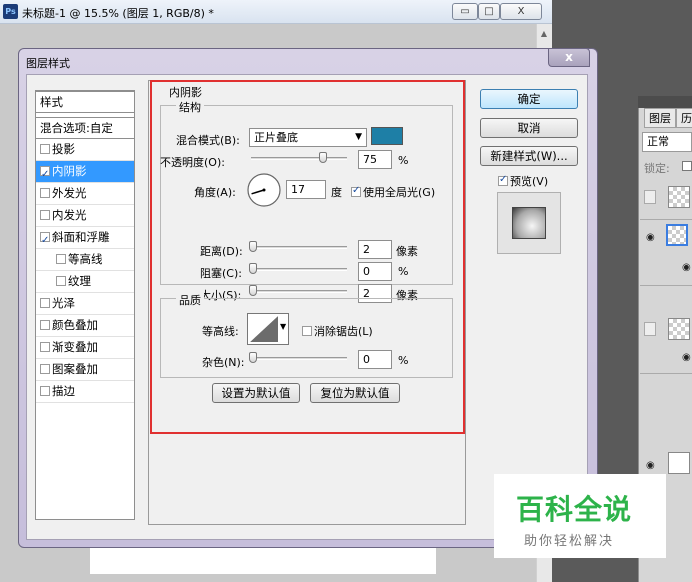 Image resolution: width=692 pixels, height=582 pixels. Describe the element at coordinates (81, 237) in the screenshot. I see `style-item-label: 斜面和浮雕` at that location.